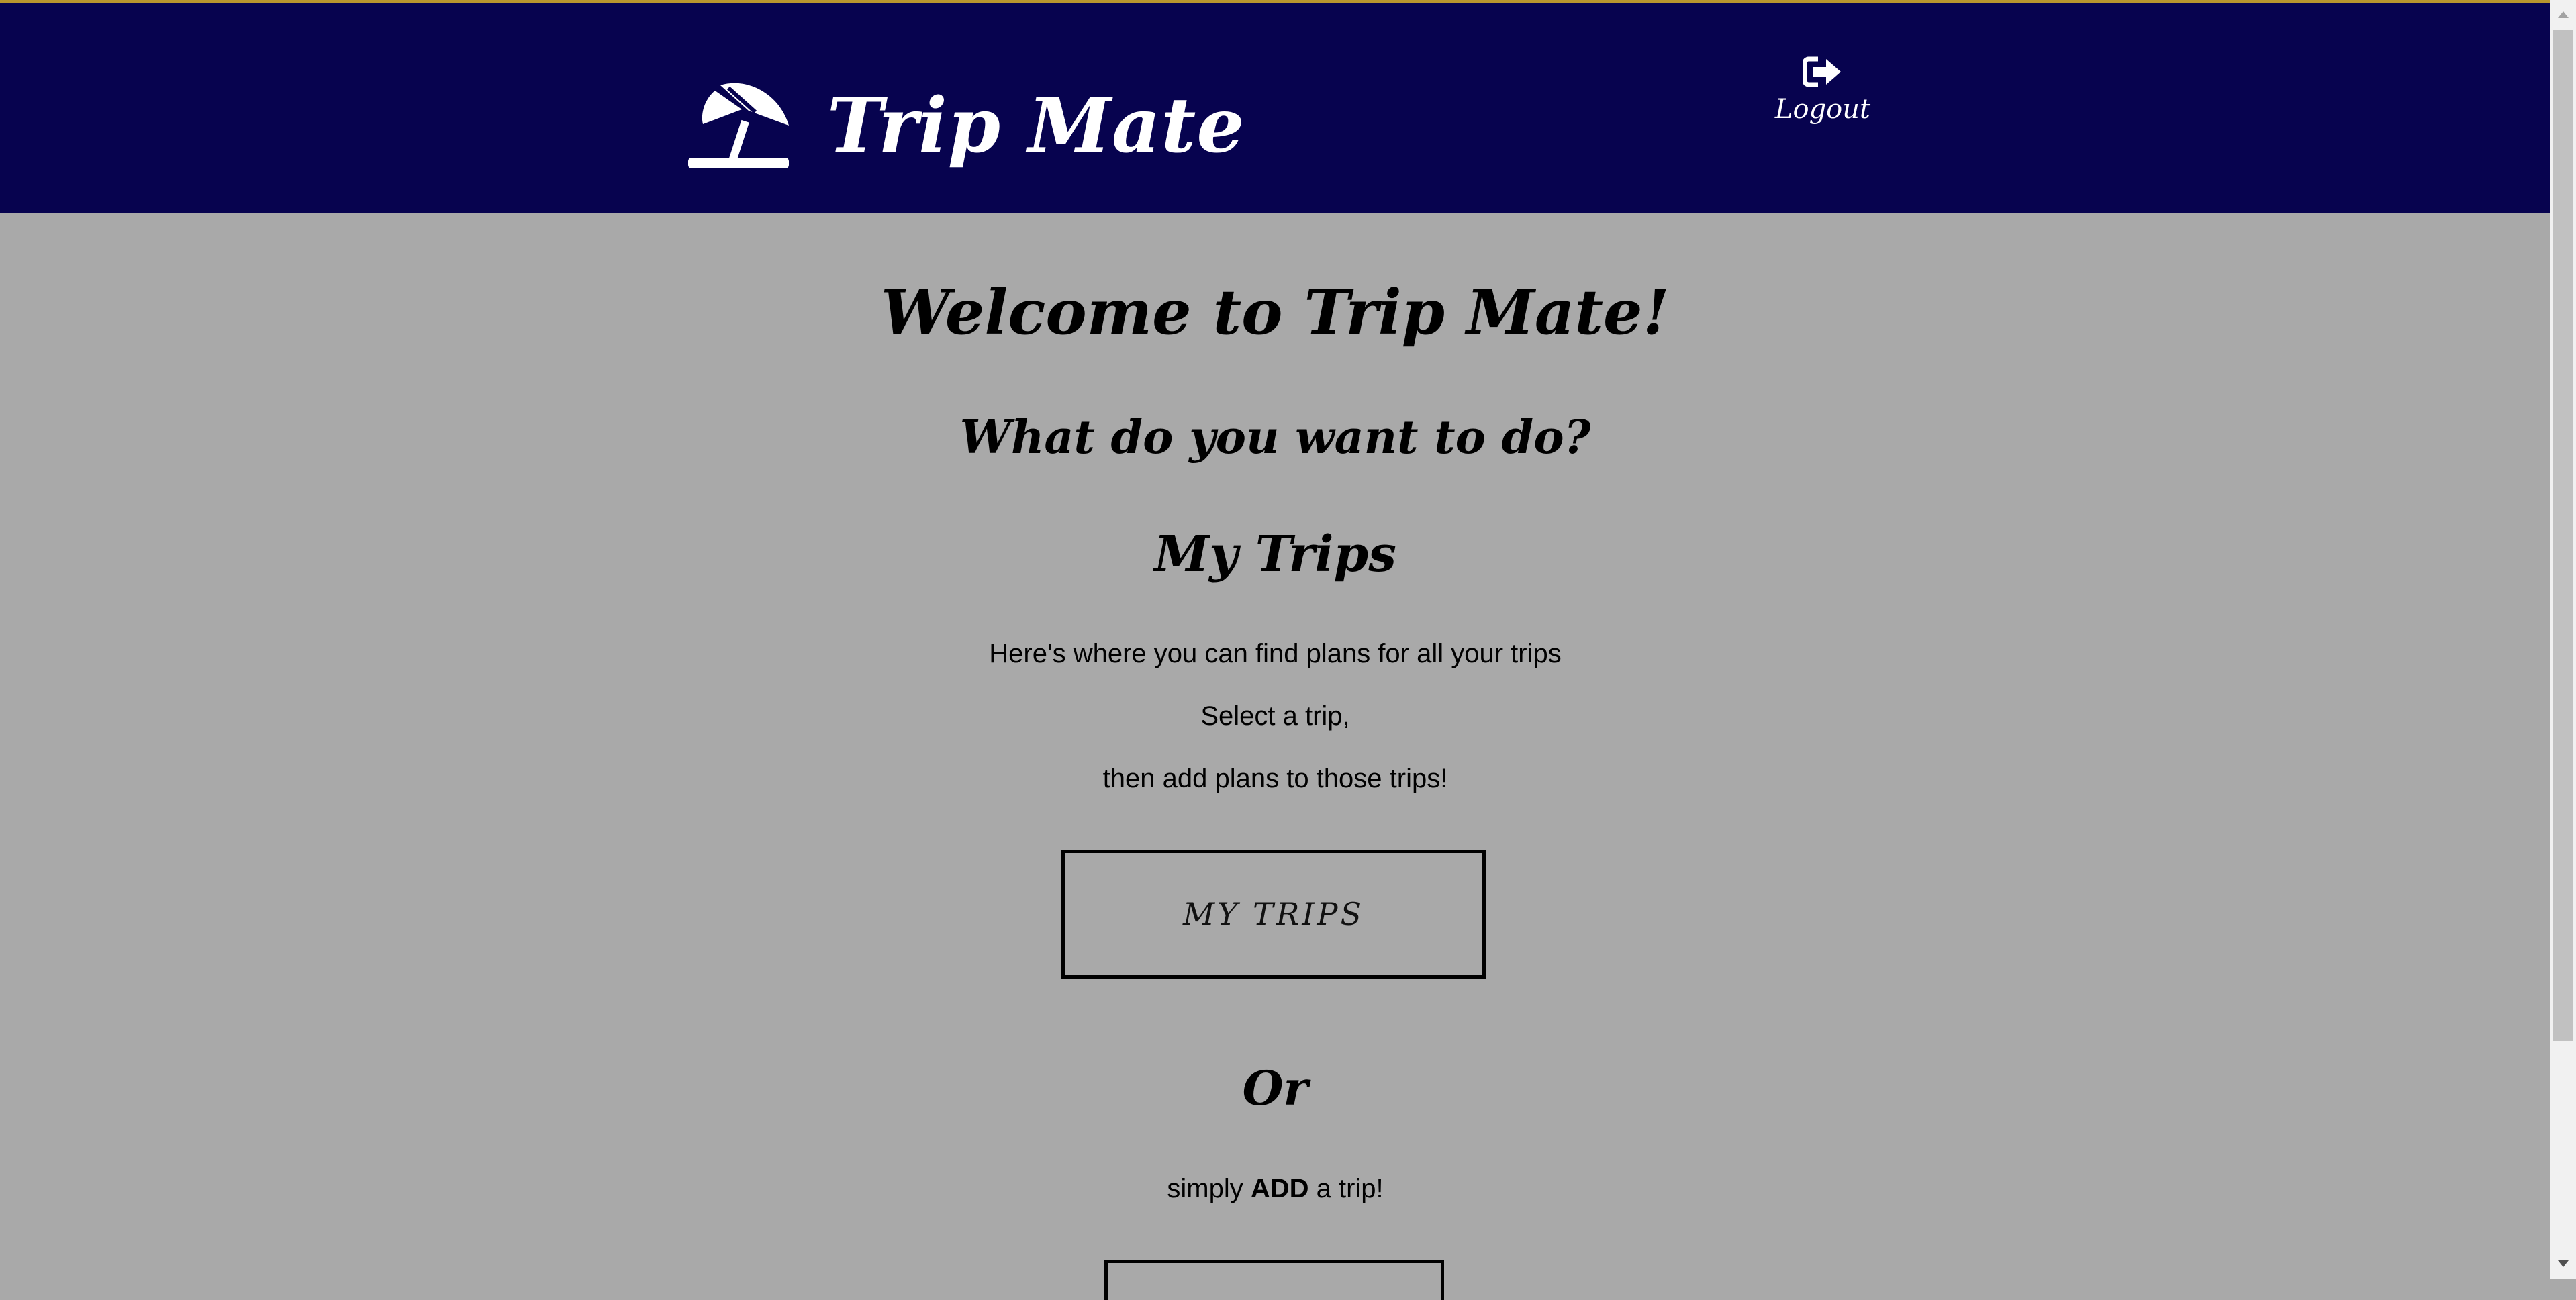 This screenshot has height=1300, width=2576. Describe the element at coordinates (1279, 1188) in the screenshot. I see `add-trip-emphasis: ADD` at that location.